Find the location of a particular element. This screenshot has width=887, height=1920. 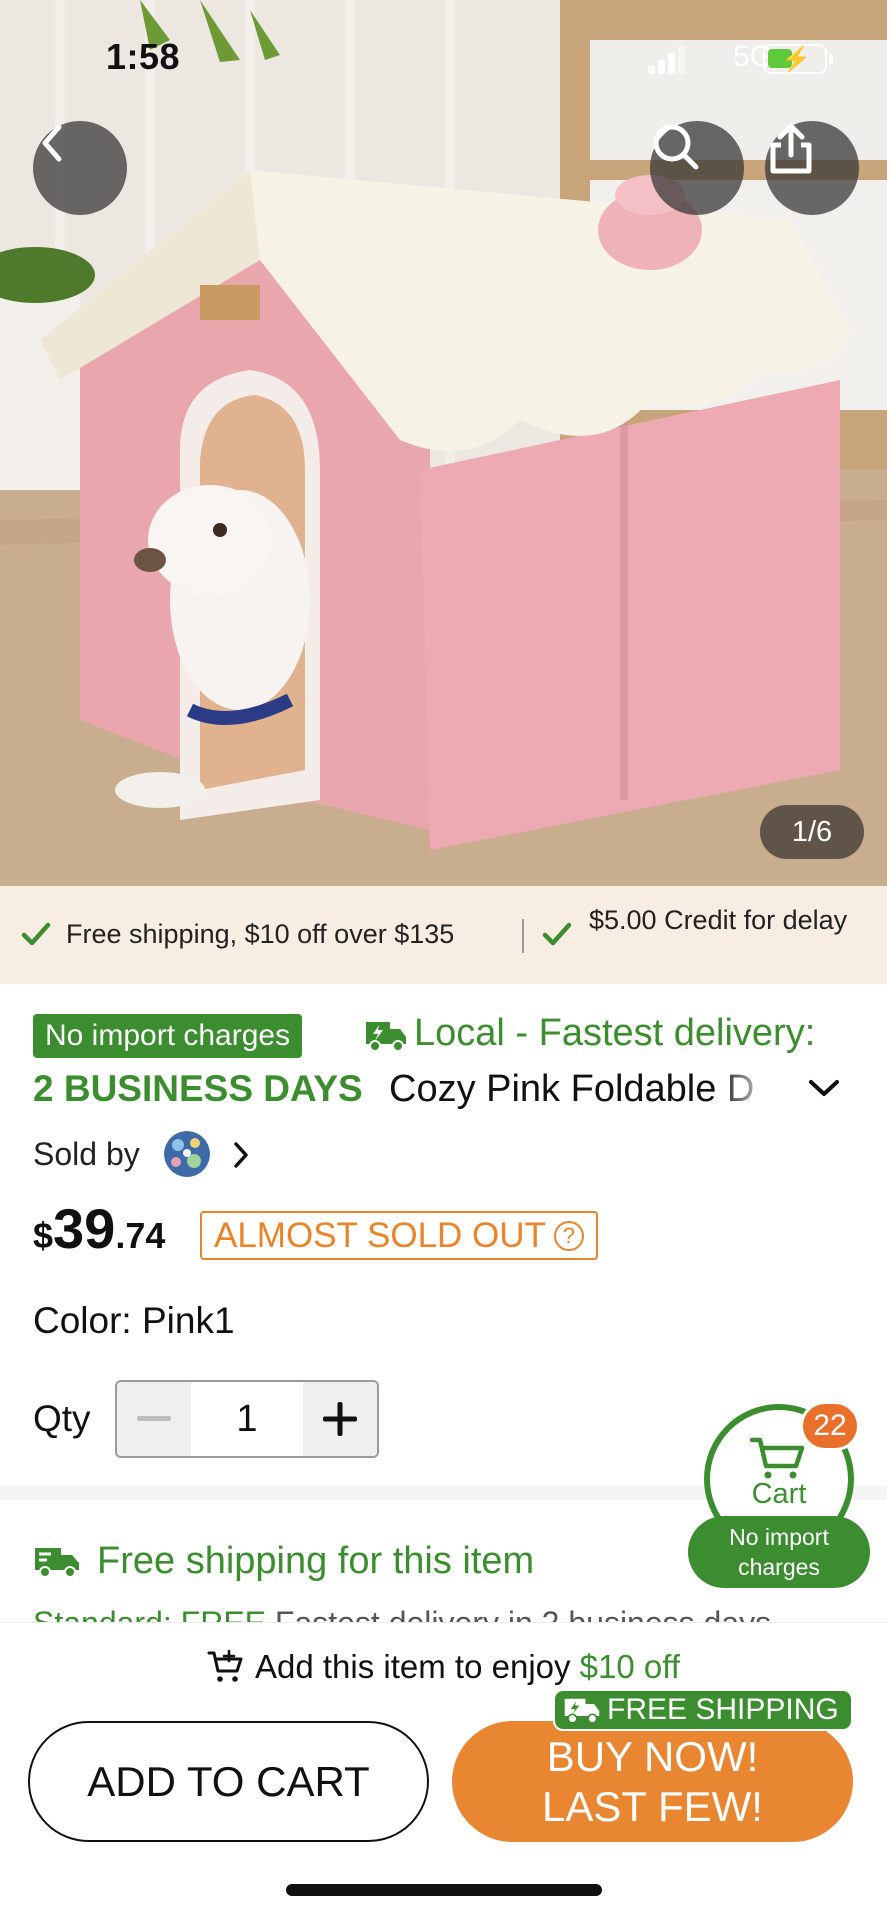

qty-label: Qty is located at coordinates (62, 1418).